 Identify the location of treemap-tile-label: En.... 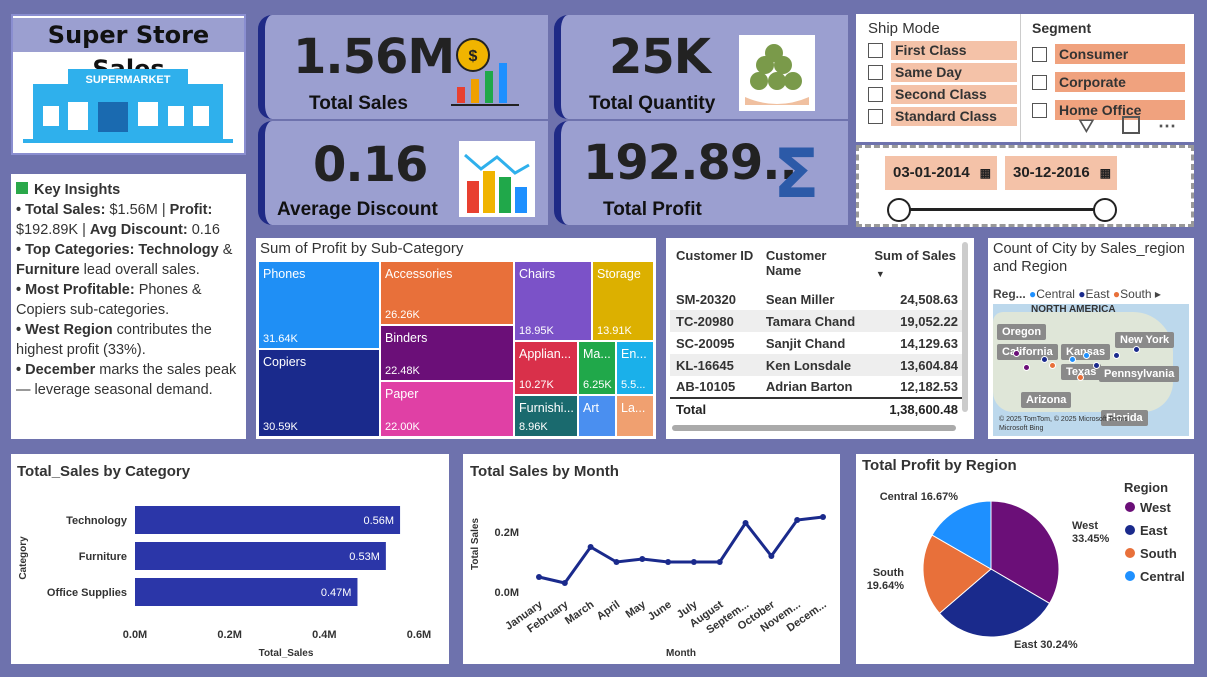
(634, 354).